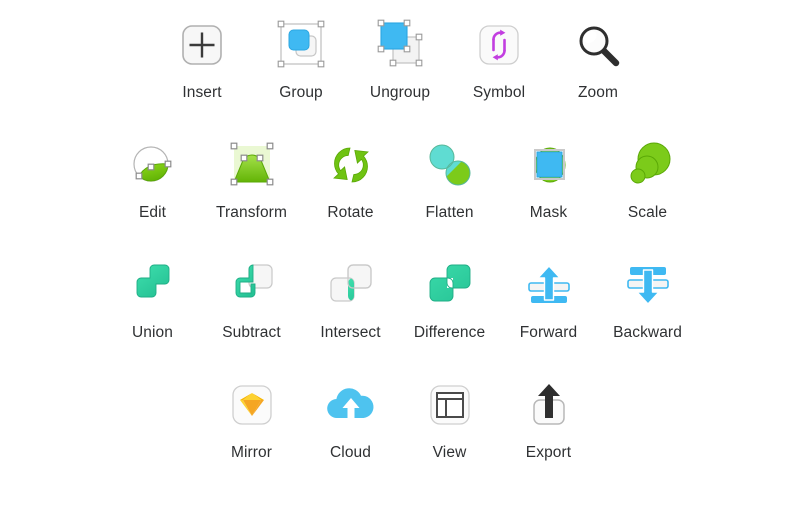  Describe the element at coordinates (450, 165) in the screenshot. I see `flatten-shapes-icon` at that location.